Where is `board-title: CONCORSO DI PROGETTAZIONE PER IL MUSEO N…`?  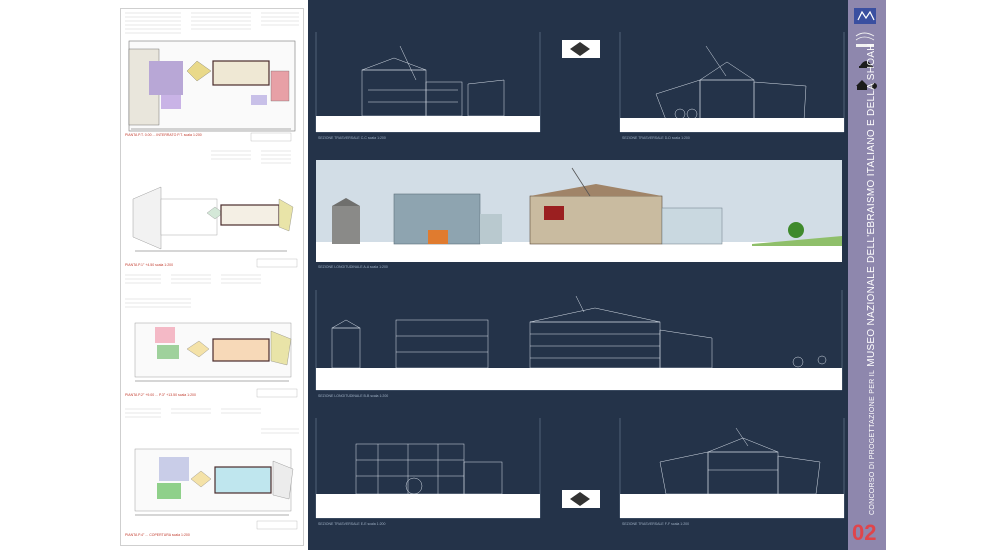
board-title: CONCORSO DI PROGETTAZIONE PER IL MUSEO N… is located at coordinates (871, 279).